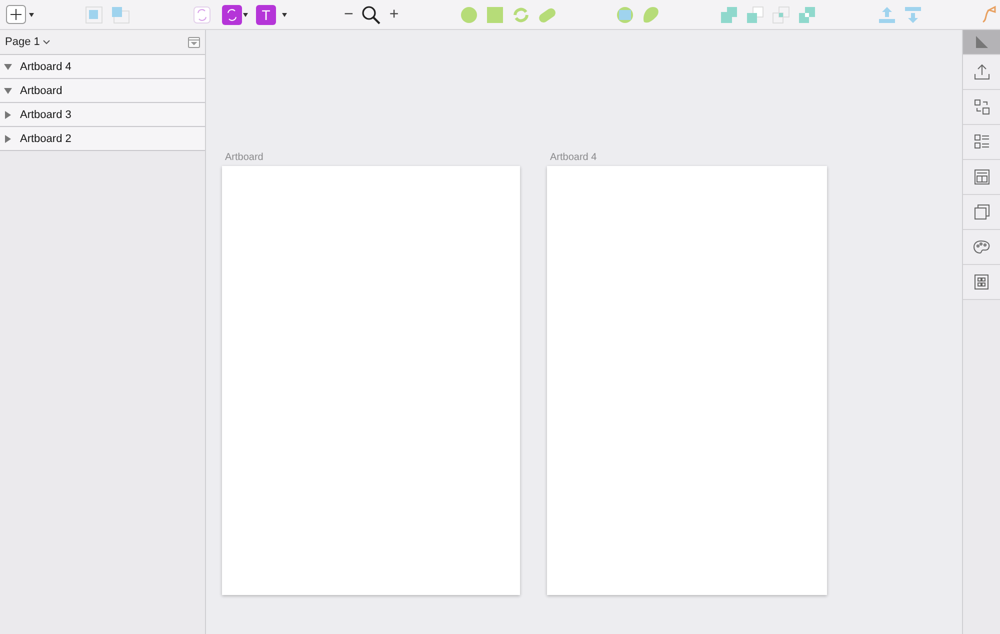 Image resolution: width=1000 pixels, height=634 pixels. What do you see at coordinates (806, 14) in the screenshot?
I see `difference-icon` at bounding box center [806, 14].